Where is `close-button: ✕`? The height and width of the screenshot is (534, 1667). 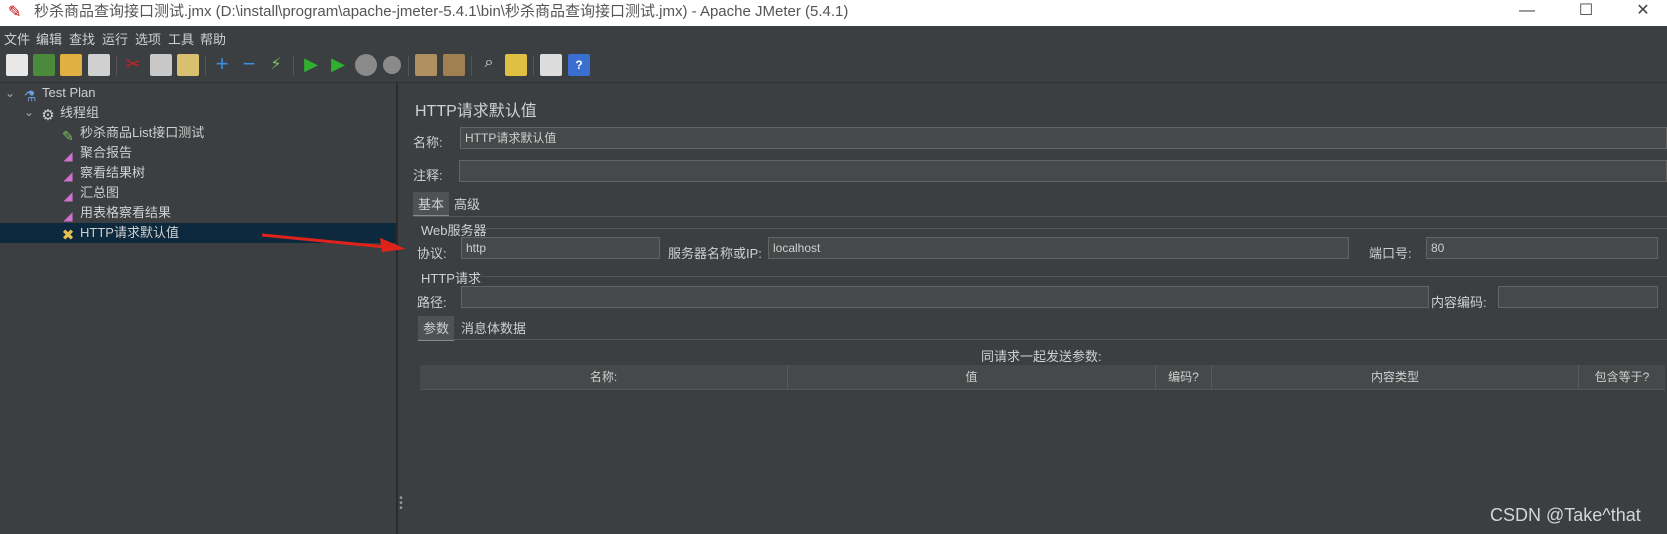
close-button: ✕ is located at coordinates (1643, 13).